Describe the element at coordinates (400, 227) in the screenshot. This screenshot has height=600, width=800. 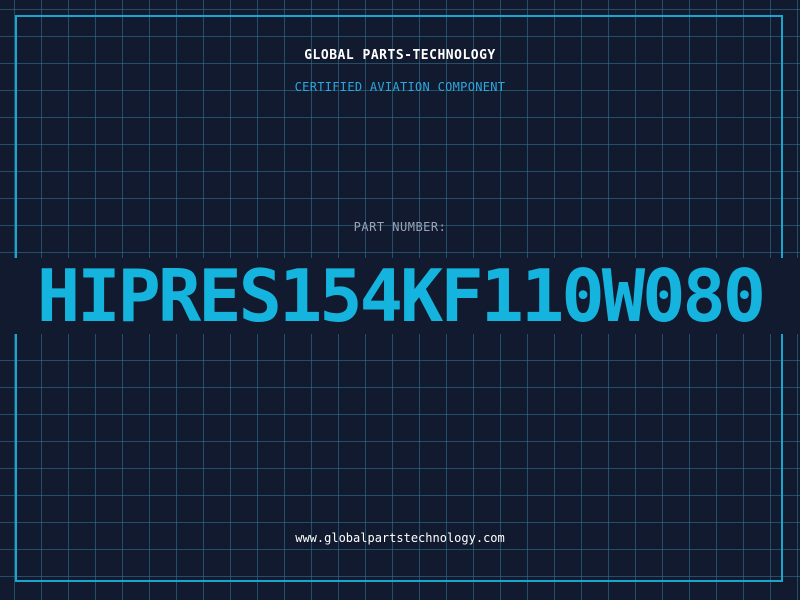
I see `part-number-label: PART NUMBER:` at that location.